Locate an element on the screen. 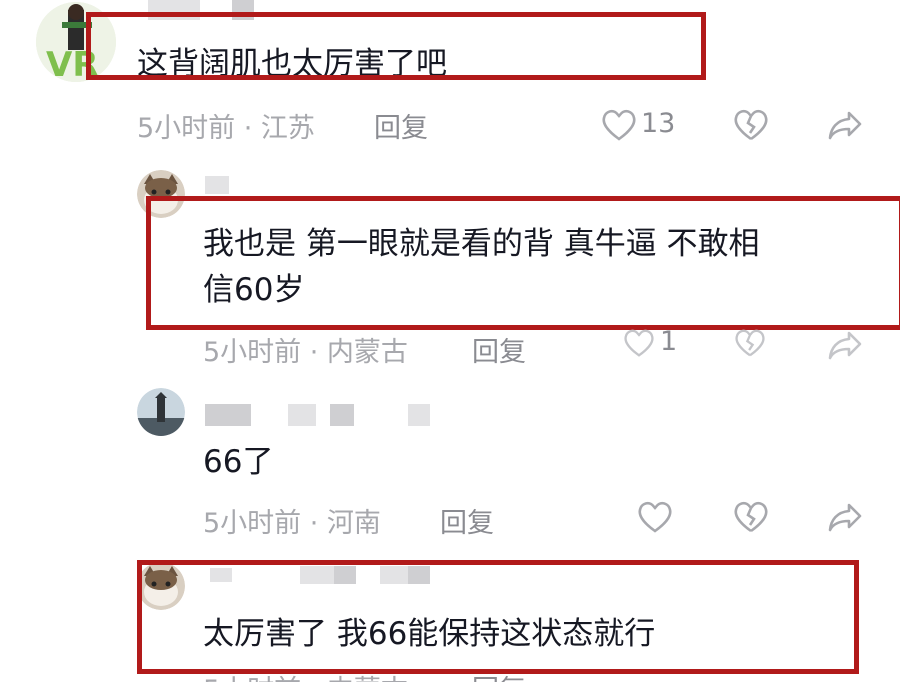 Image resolution: width=900 pixels, height=682 pixels. like-count: 1 is located at coordinates (669, 341).